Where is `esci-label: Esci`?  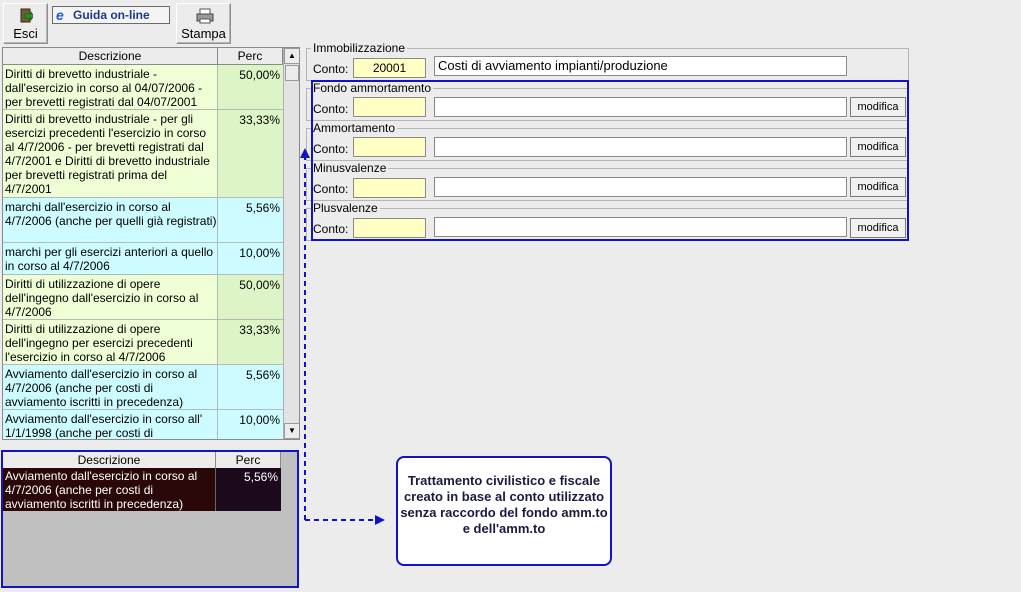
esci-label: Esci is located at coordinates (25, 33).